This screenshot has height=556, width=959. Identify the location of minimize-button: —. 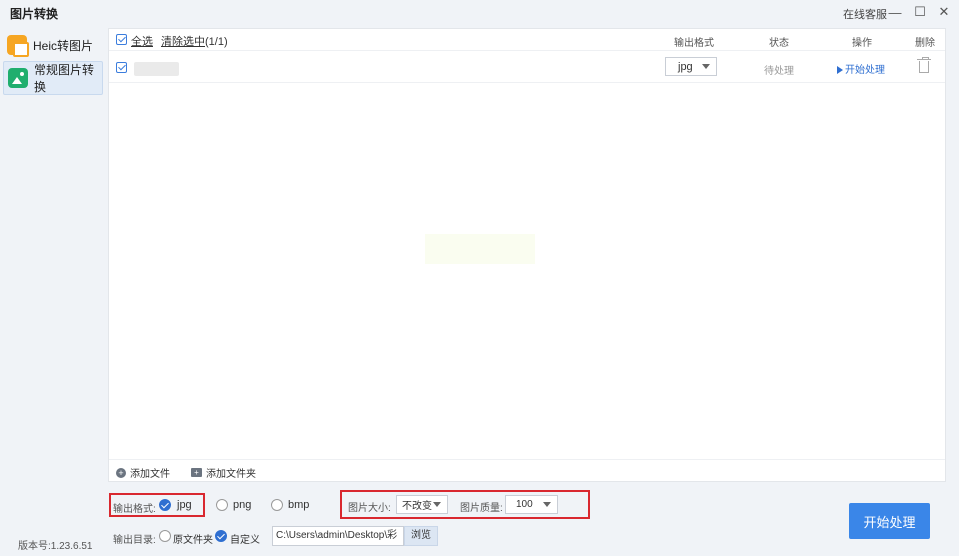
(895, 12).